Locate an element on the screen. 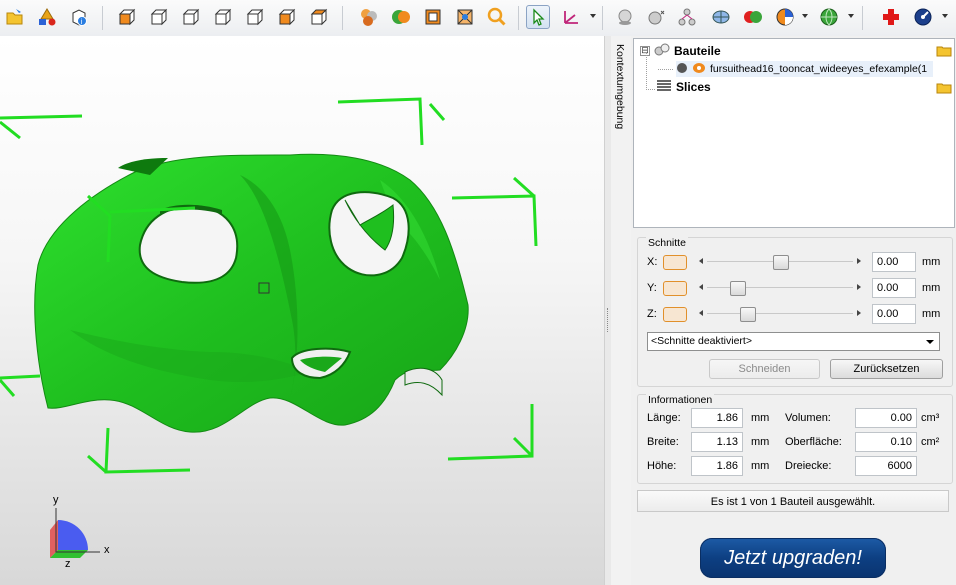 This screenshot has width=956, height=585. view-front-icon is located at coordinates (127, 17).